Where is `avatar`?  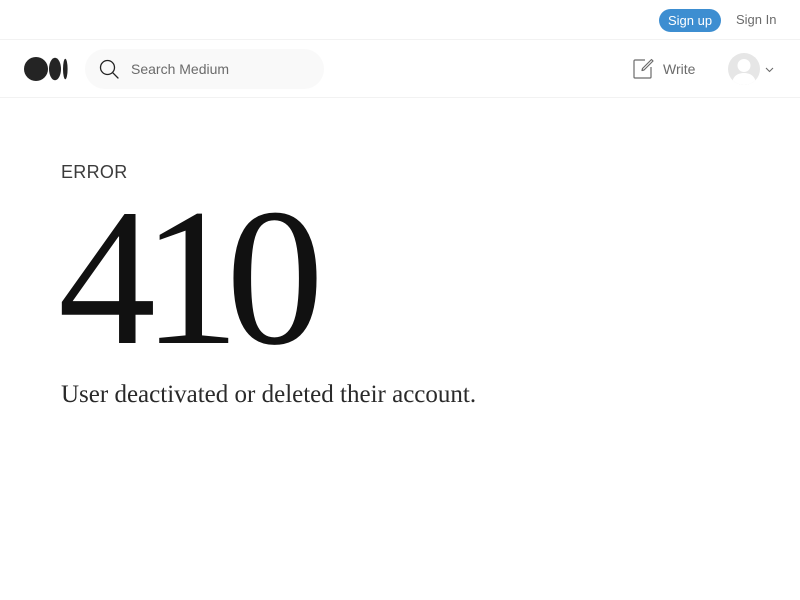
avatar is located at coordinates (744, 69).